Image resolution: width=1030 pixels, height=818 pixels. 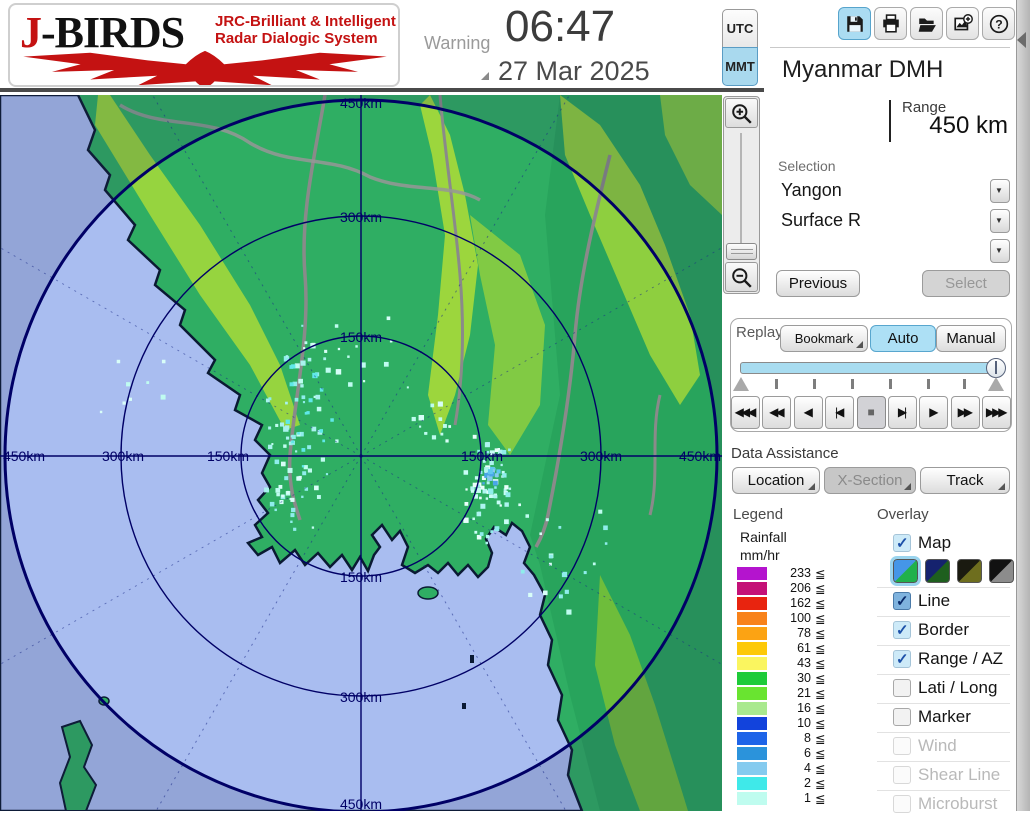 I want to click on help-icon: ?, so click(x=999, y=24).